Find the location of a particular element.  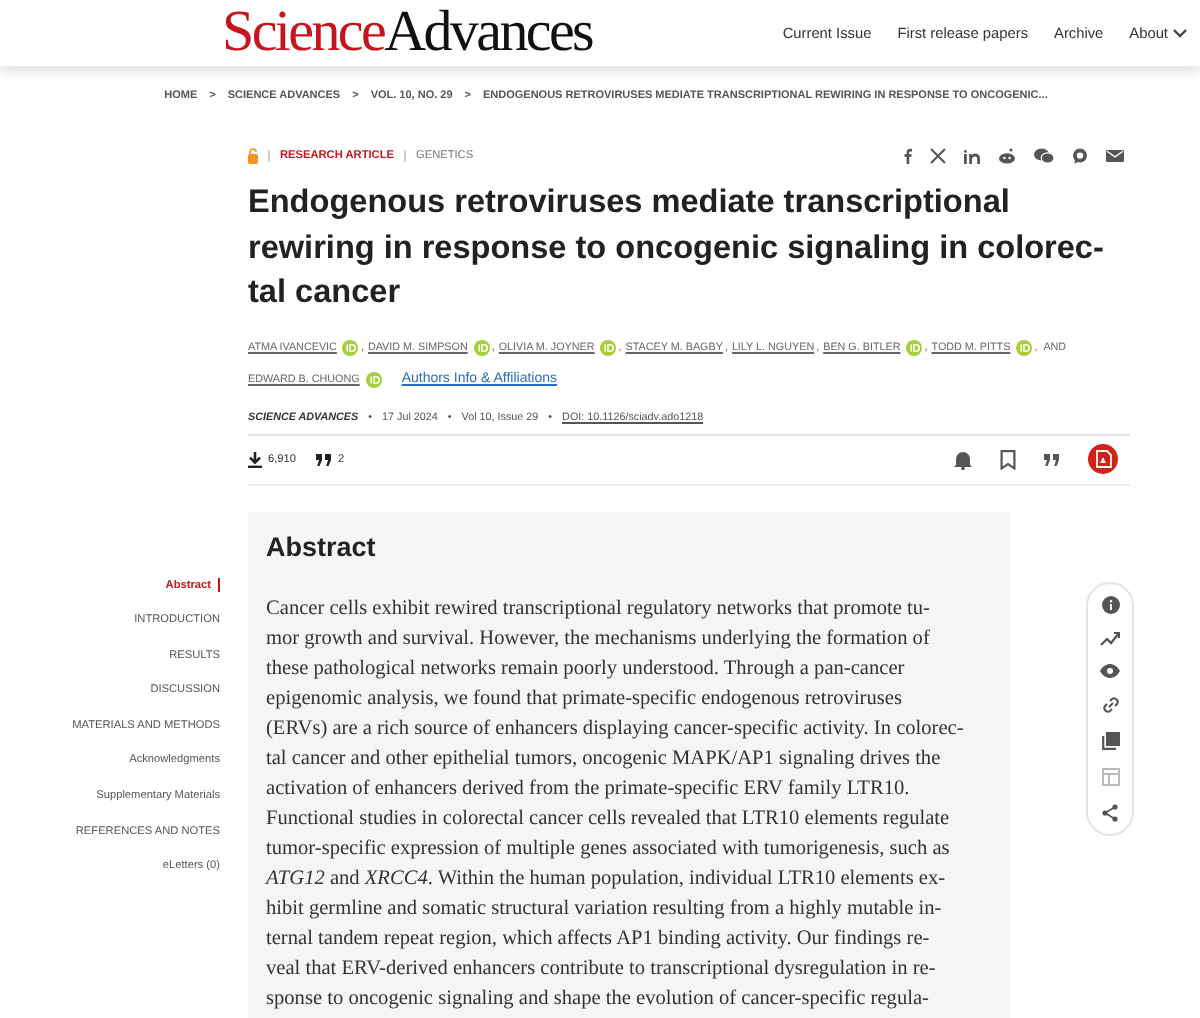

whatsapp-icon is located at coordinates (1080, 156).